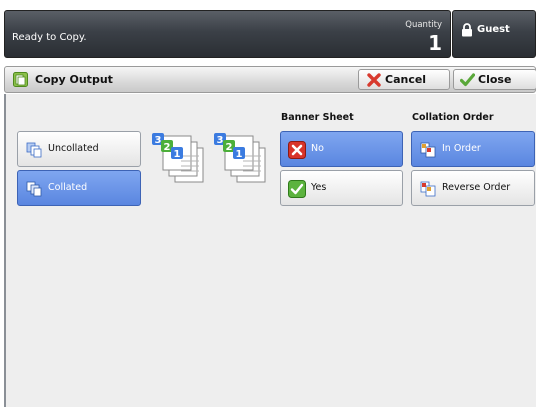  I want to click on collated-icon, so click(34, 189).